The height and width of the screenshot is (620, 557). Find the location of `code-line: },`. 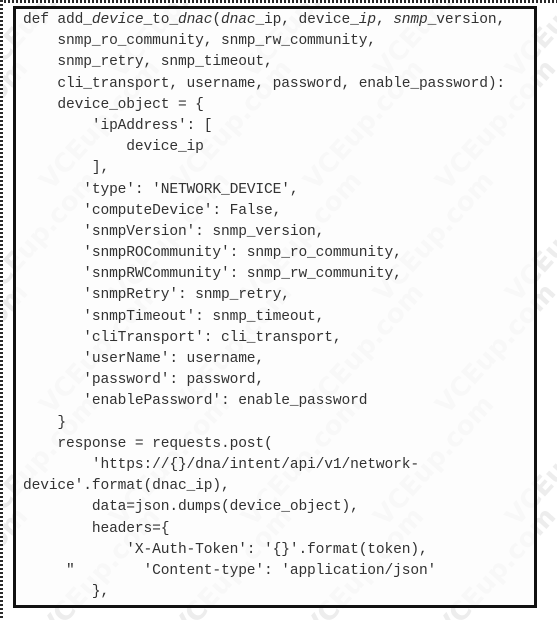

code-line: }, is located at coordinates (66, 592).